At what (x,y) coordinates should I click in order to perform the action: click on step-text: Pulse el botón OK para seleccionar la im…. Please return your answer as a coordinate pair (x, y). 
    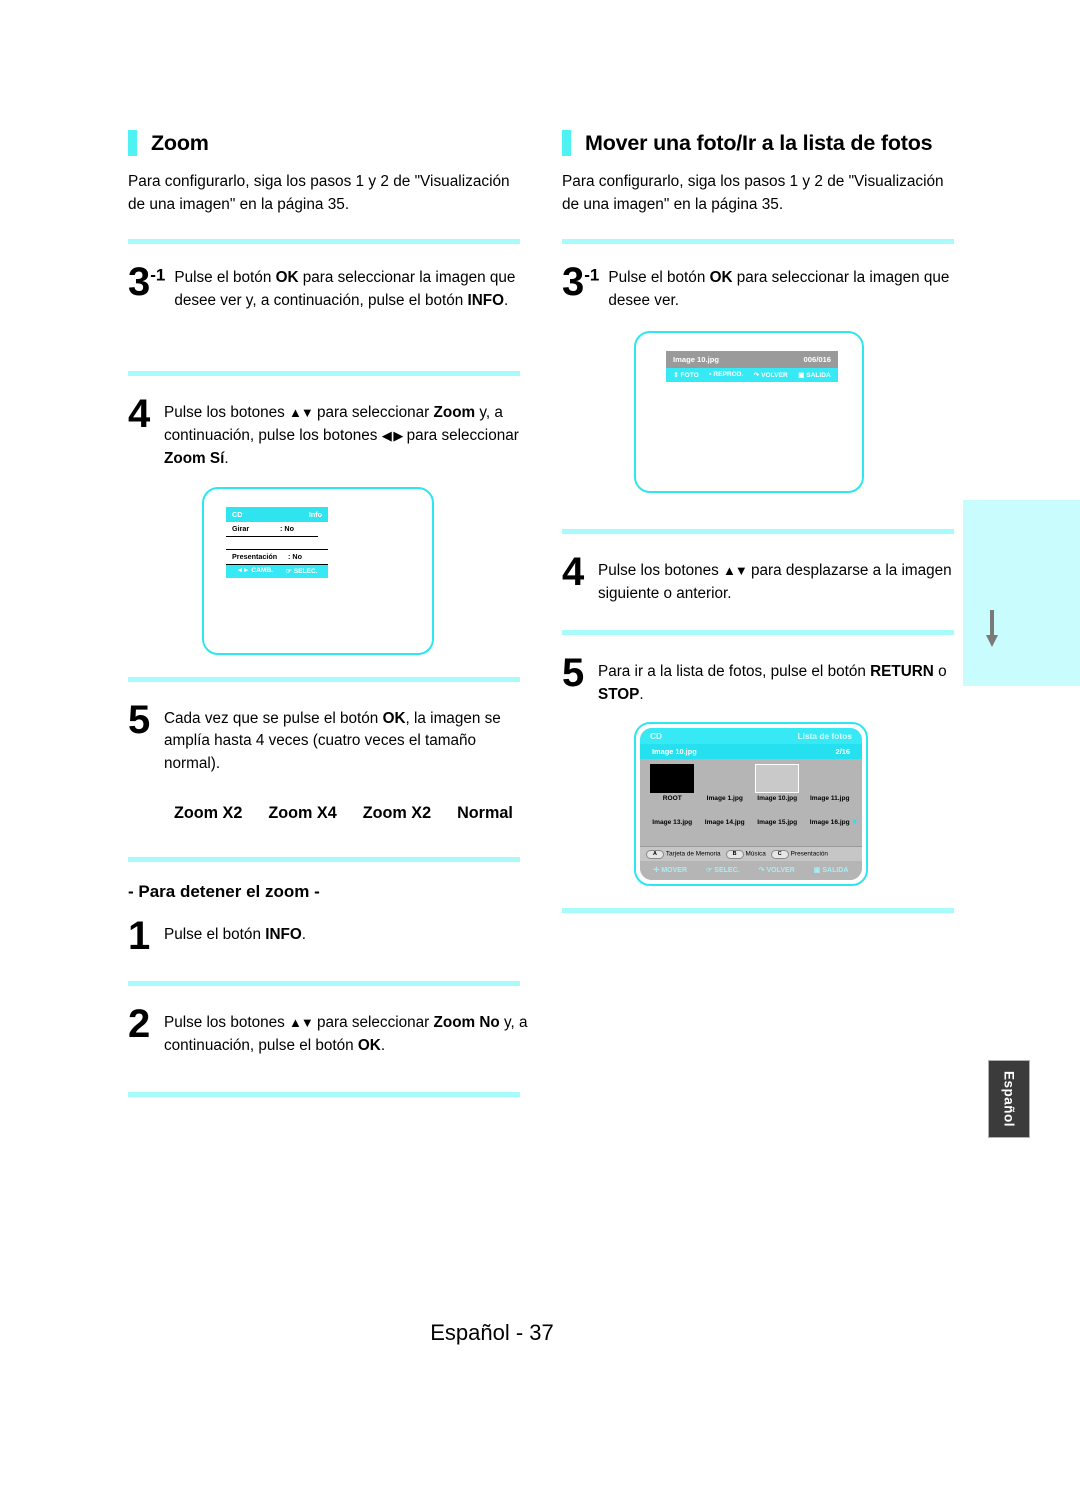
    Looking at the image, I should click on (351, 288).